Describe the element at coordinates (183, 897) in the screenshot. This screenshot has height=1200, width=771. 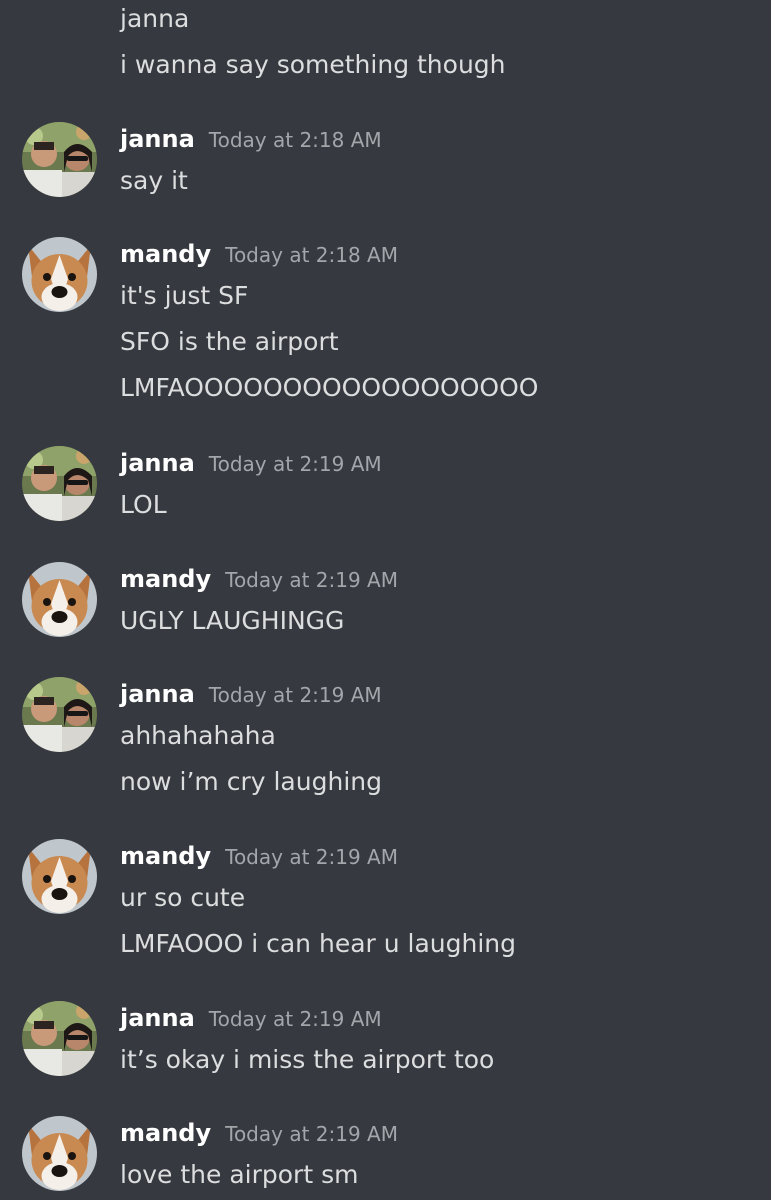
I see `message-line: ur so cute` at that location.